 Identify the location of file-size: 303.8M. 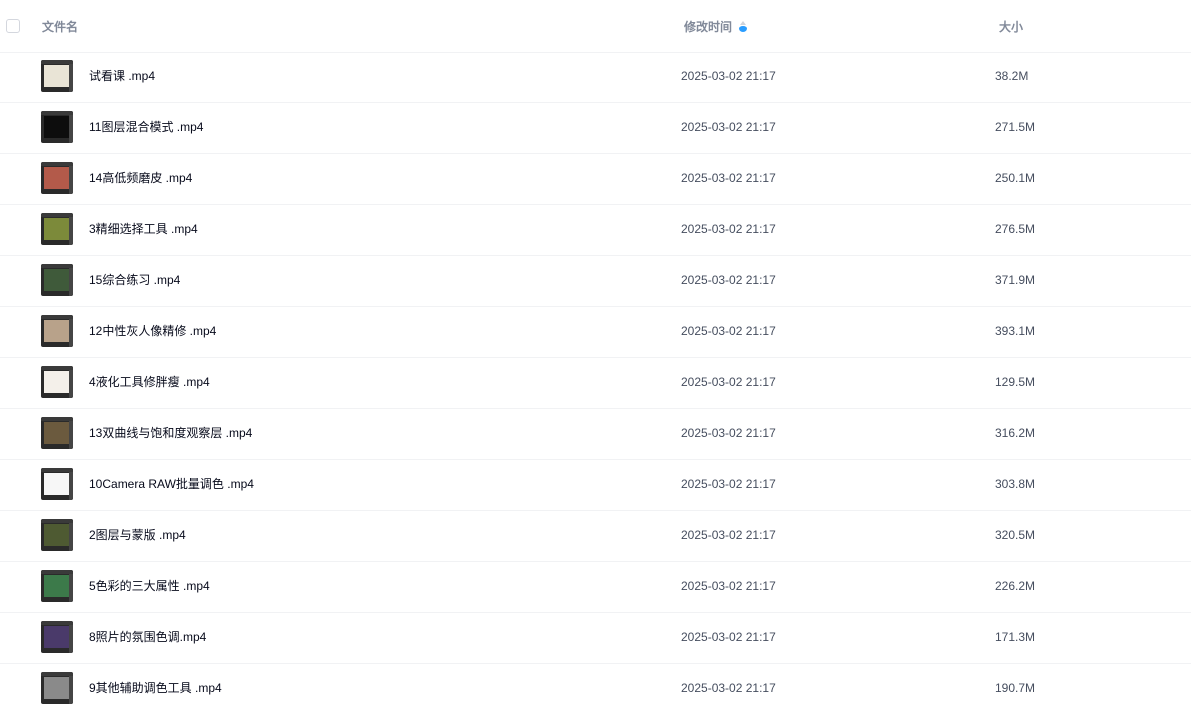
(1015, 484).